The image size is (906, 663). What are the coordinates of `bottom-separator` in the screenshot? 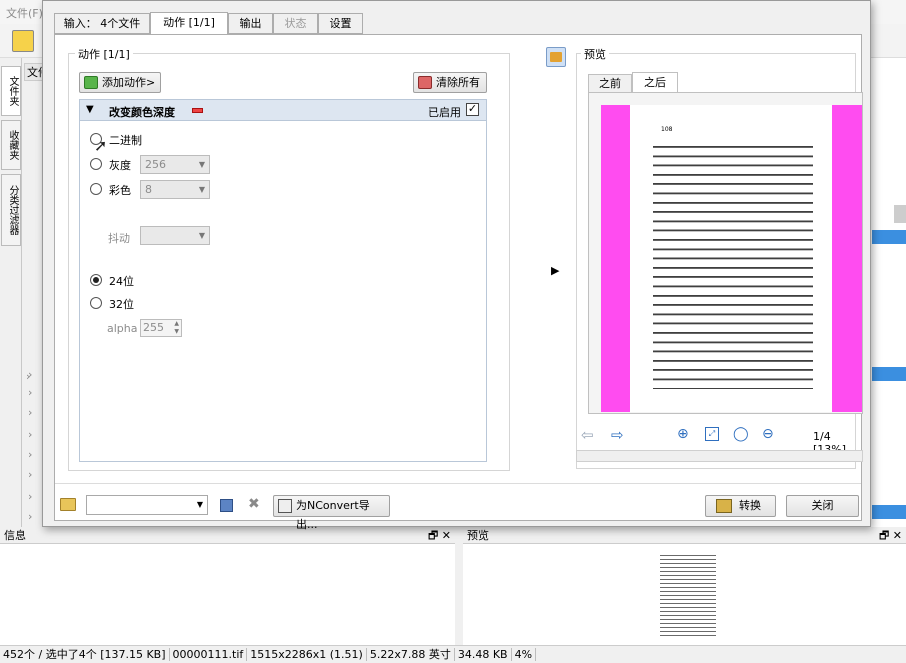 It's located at (458, 483).